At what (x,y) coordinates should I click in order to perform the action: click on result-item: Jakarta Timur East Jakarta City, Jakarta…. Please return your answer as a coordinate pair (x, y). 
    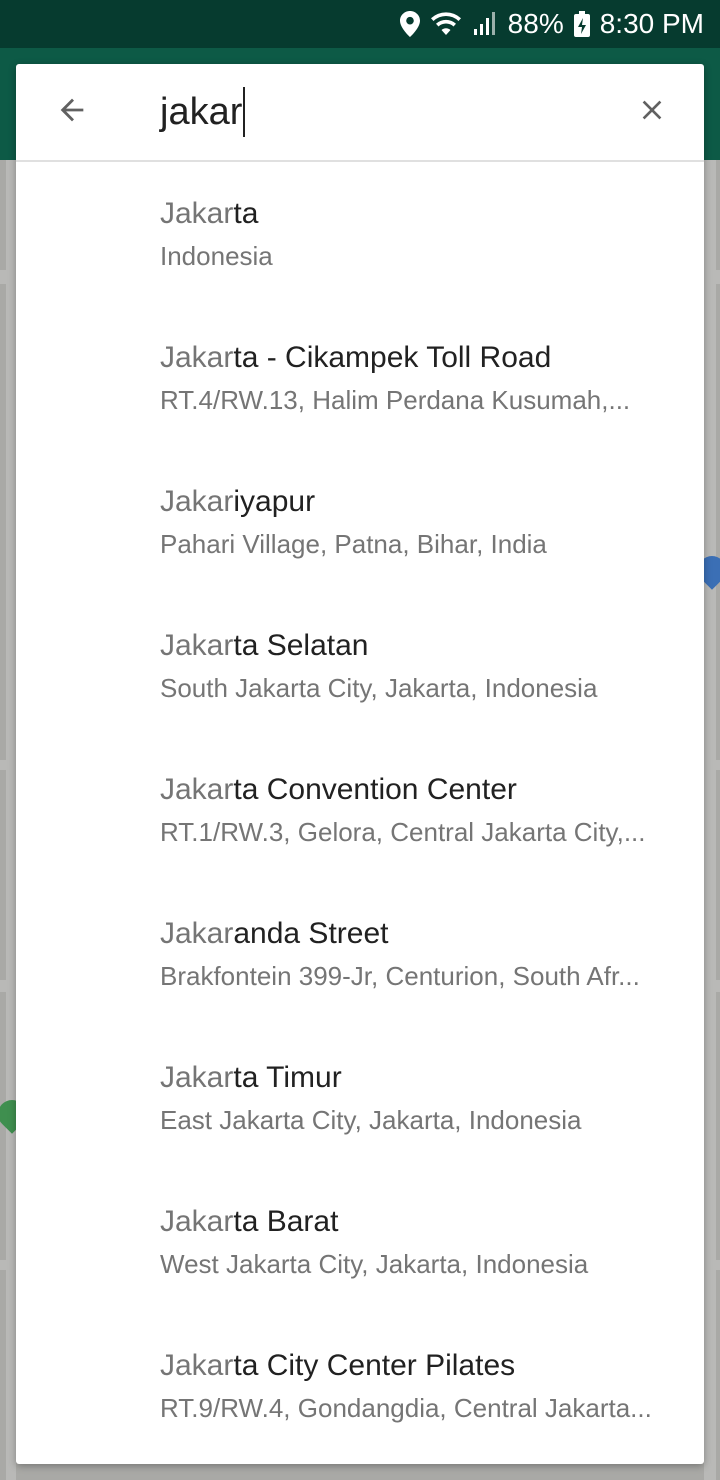
    Looking at the image, I should click on (360, 1098).